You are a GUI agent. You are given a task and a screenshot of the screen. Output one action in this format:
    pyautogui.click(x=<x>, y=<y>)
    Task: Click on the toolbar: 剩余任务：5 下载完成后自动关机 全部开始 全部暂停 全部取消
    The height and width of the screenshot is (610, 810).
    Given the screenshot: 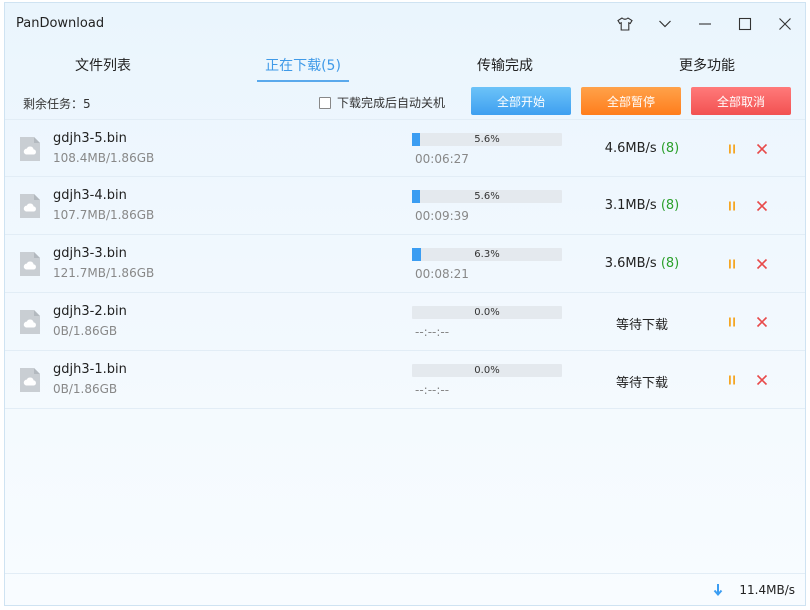 What is the action you would take?
    pyautogui.click(x=405, y=102)
    